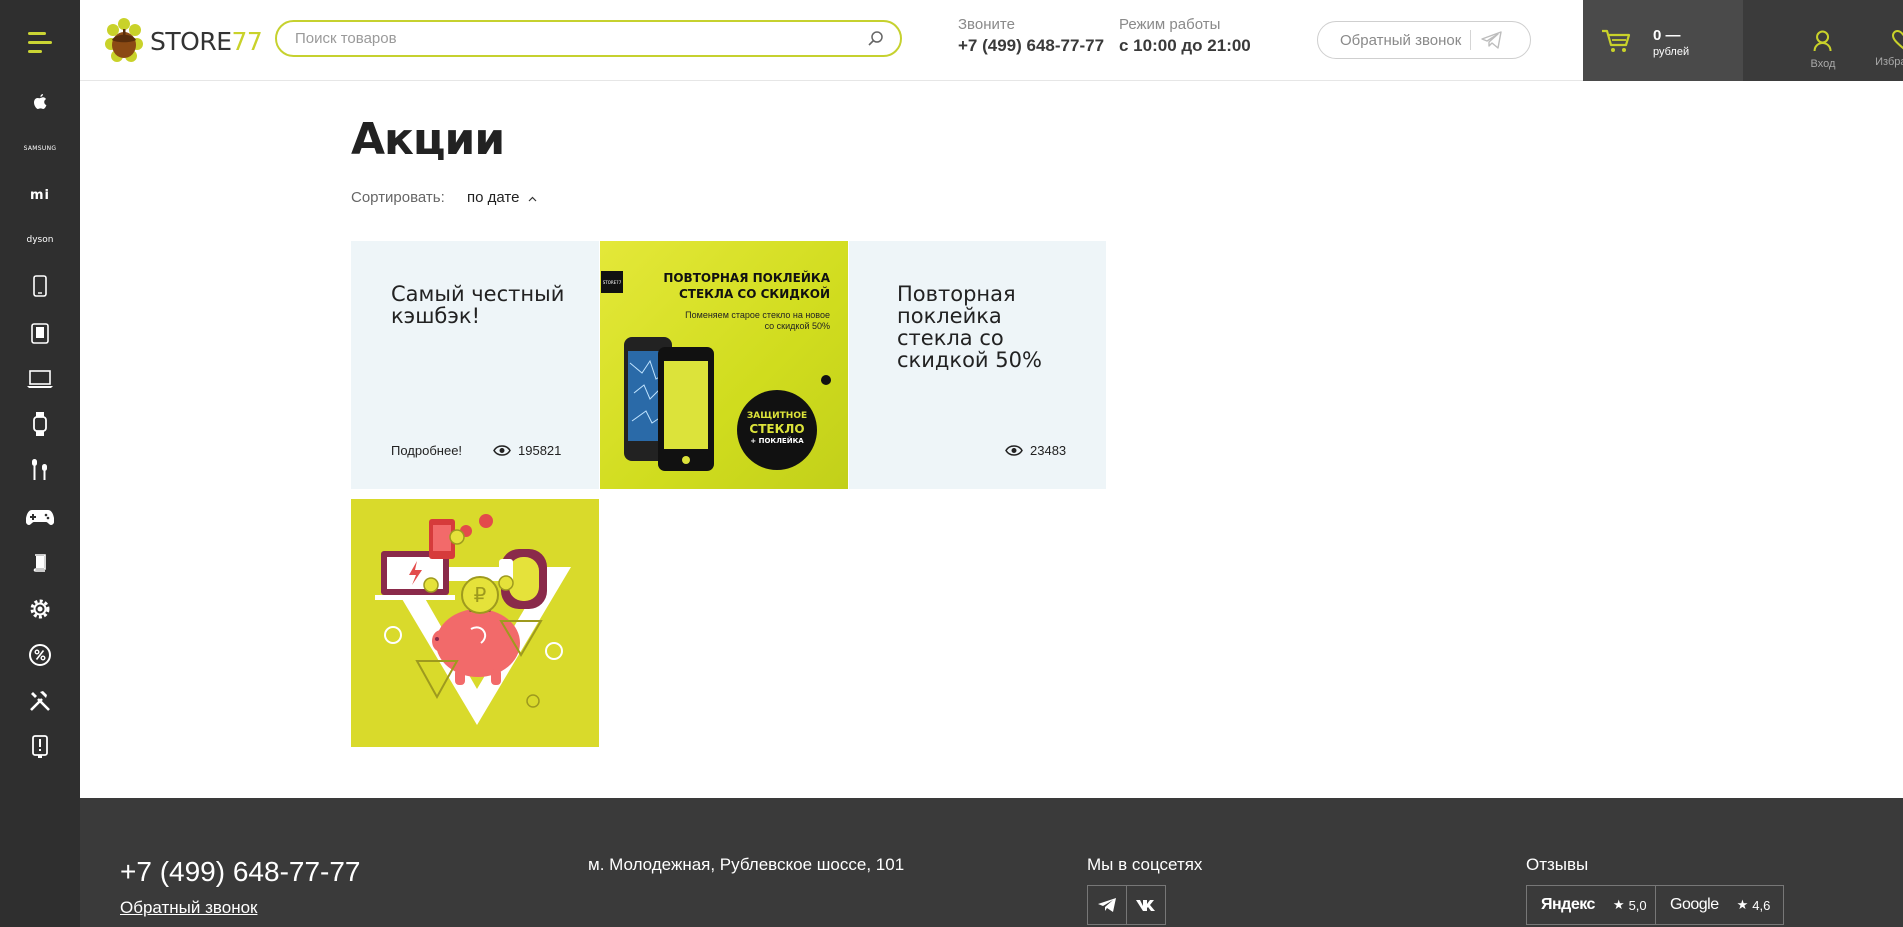 The height and width of the screenshot is (927, 1903). What do you see at coordinates (473, 619) in the screenshot?
I see `cashback-illustration: ₽` at bounding box center [473, 619].